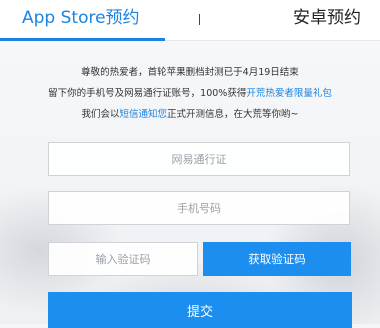  I want to click on tab-bar: App Store预约 安卓预约, so click(190, 20).